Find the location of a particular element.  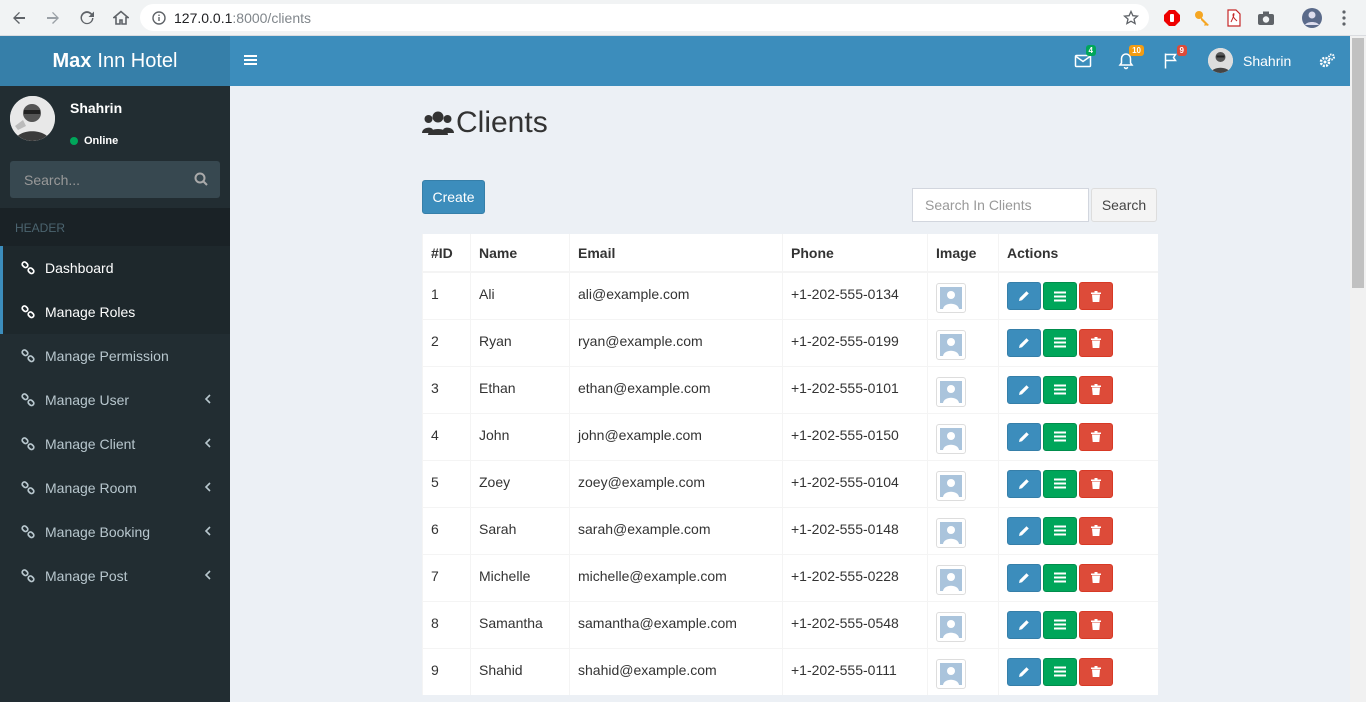

extension-key-icon is located at coordinates (1202, 18).